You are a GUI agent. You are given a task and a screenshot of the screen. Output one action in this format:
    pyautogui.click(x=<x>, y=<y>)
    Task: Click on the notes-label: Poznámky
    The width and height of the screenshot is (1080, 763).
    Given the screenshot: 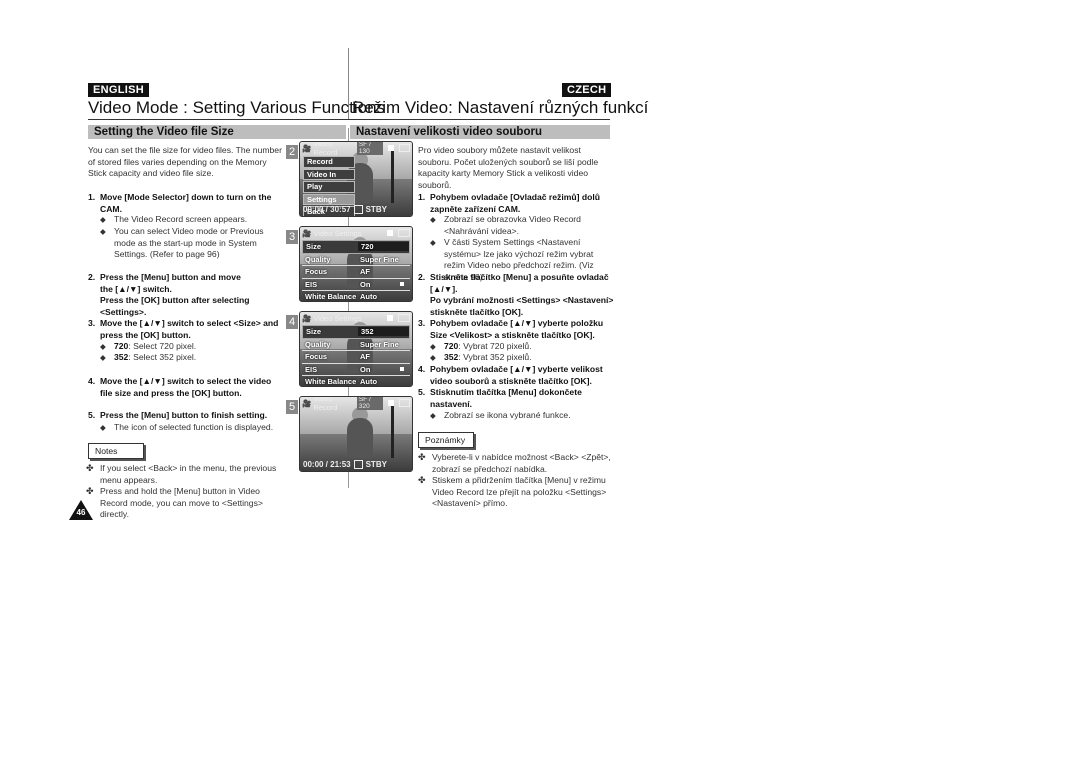 What is the action you would take?
    pyautogui.click(x=446, y=440)
    